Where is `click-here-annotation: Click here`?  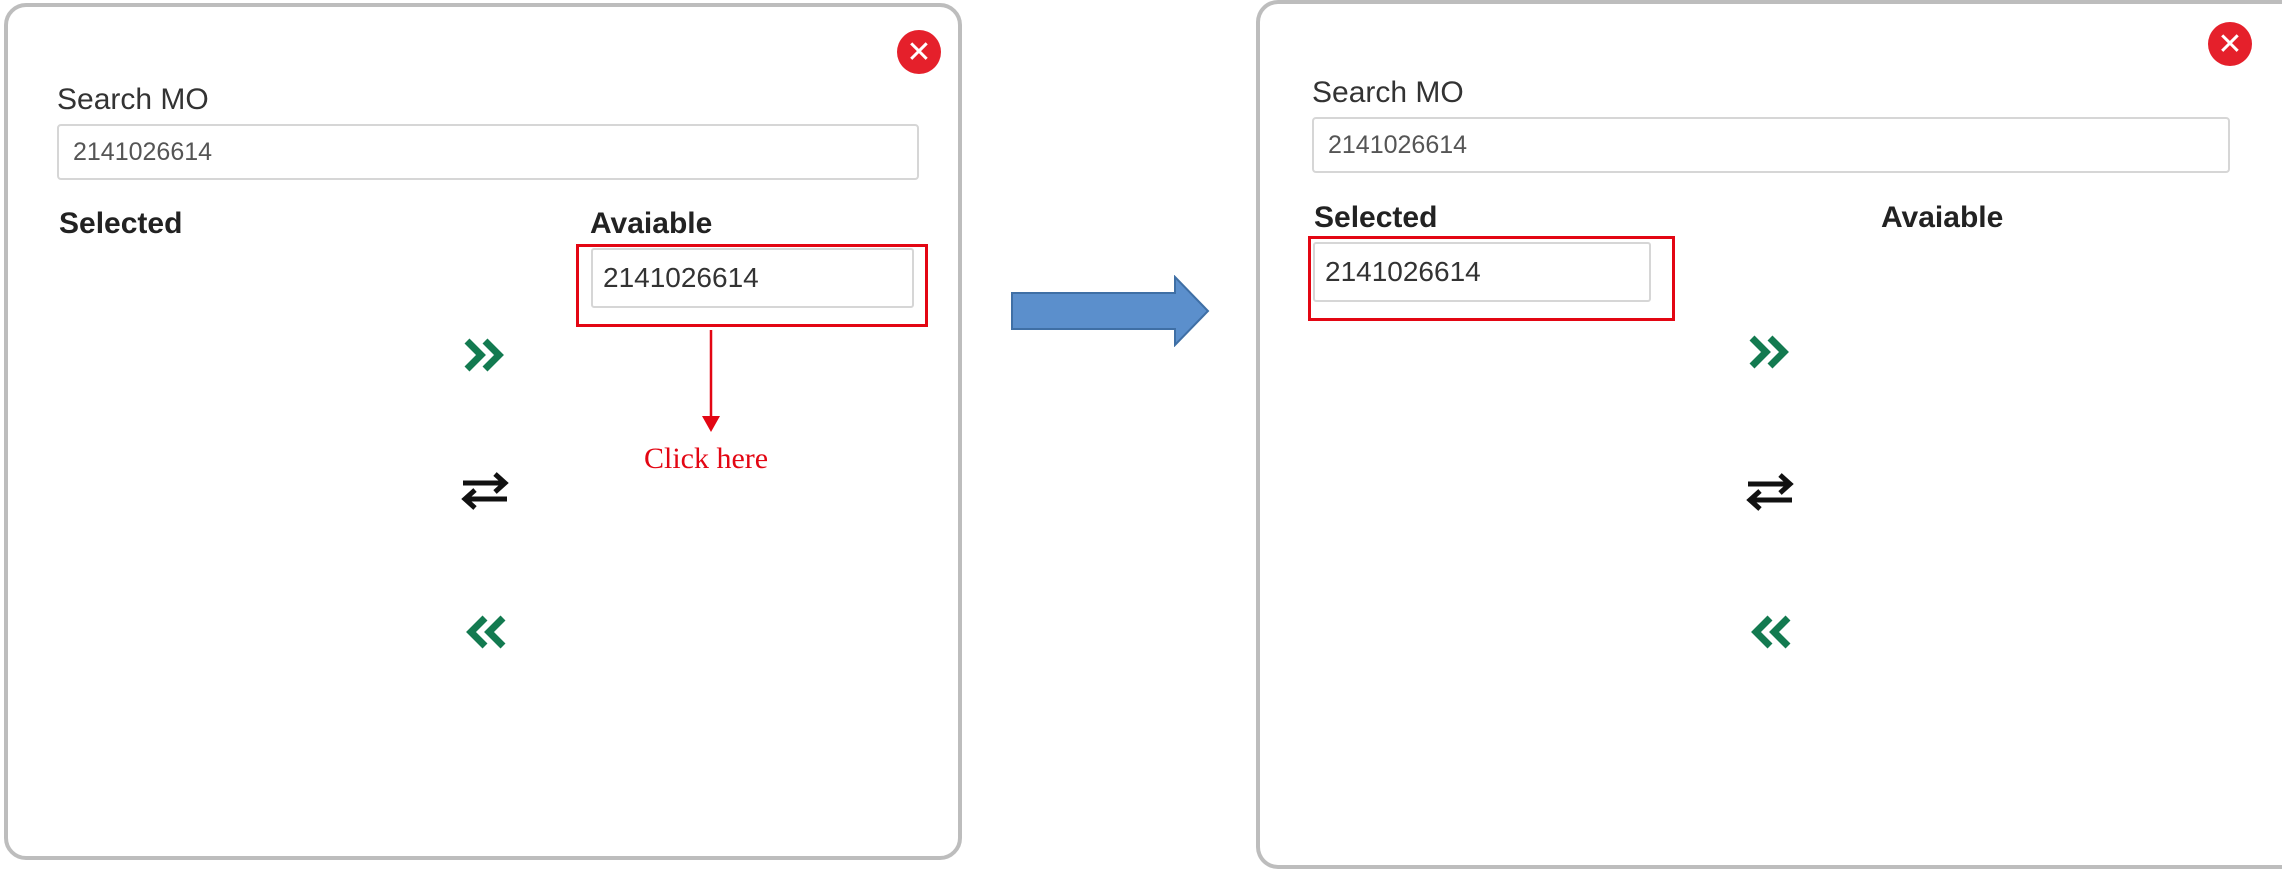 click-here-annotation: Click here is located at coordinates (706, 458).